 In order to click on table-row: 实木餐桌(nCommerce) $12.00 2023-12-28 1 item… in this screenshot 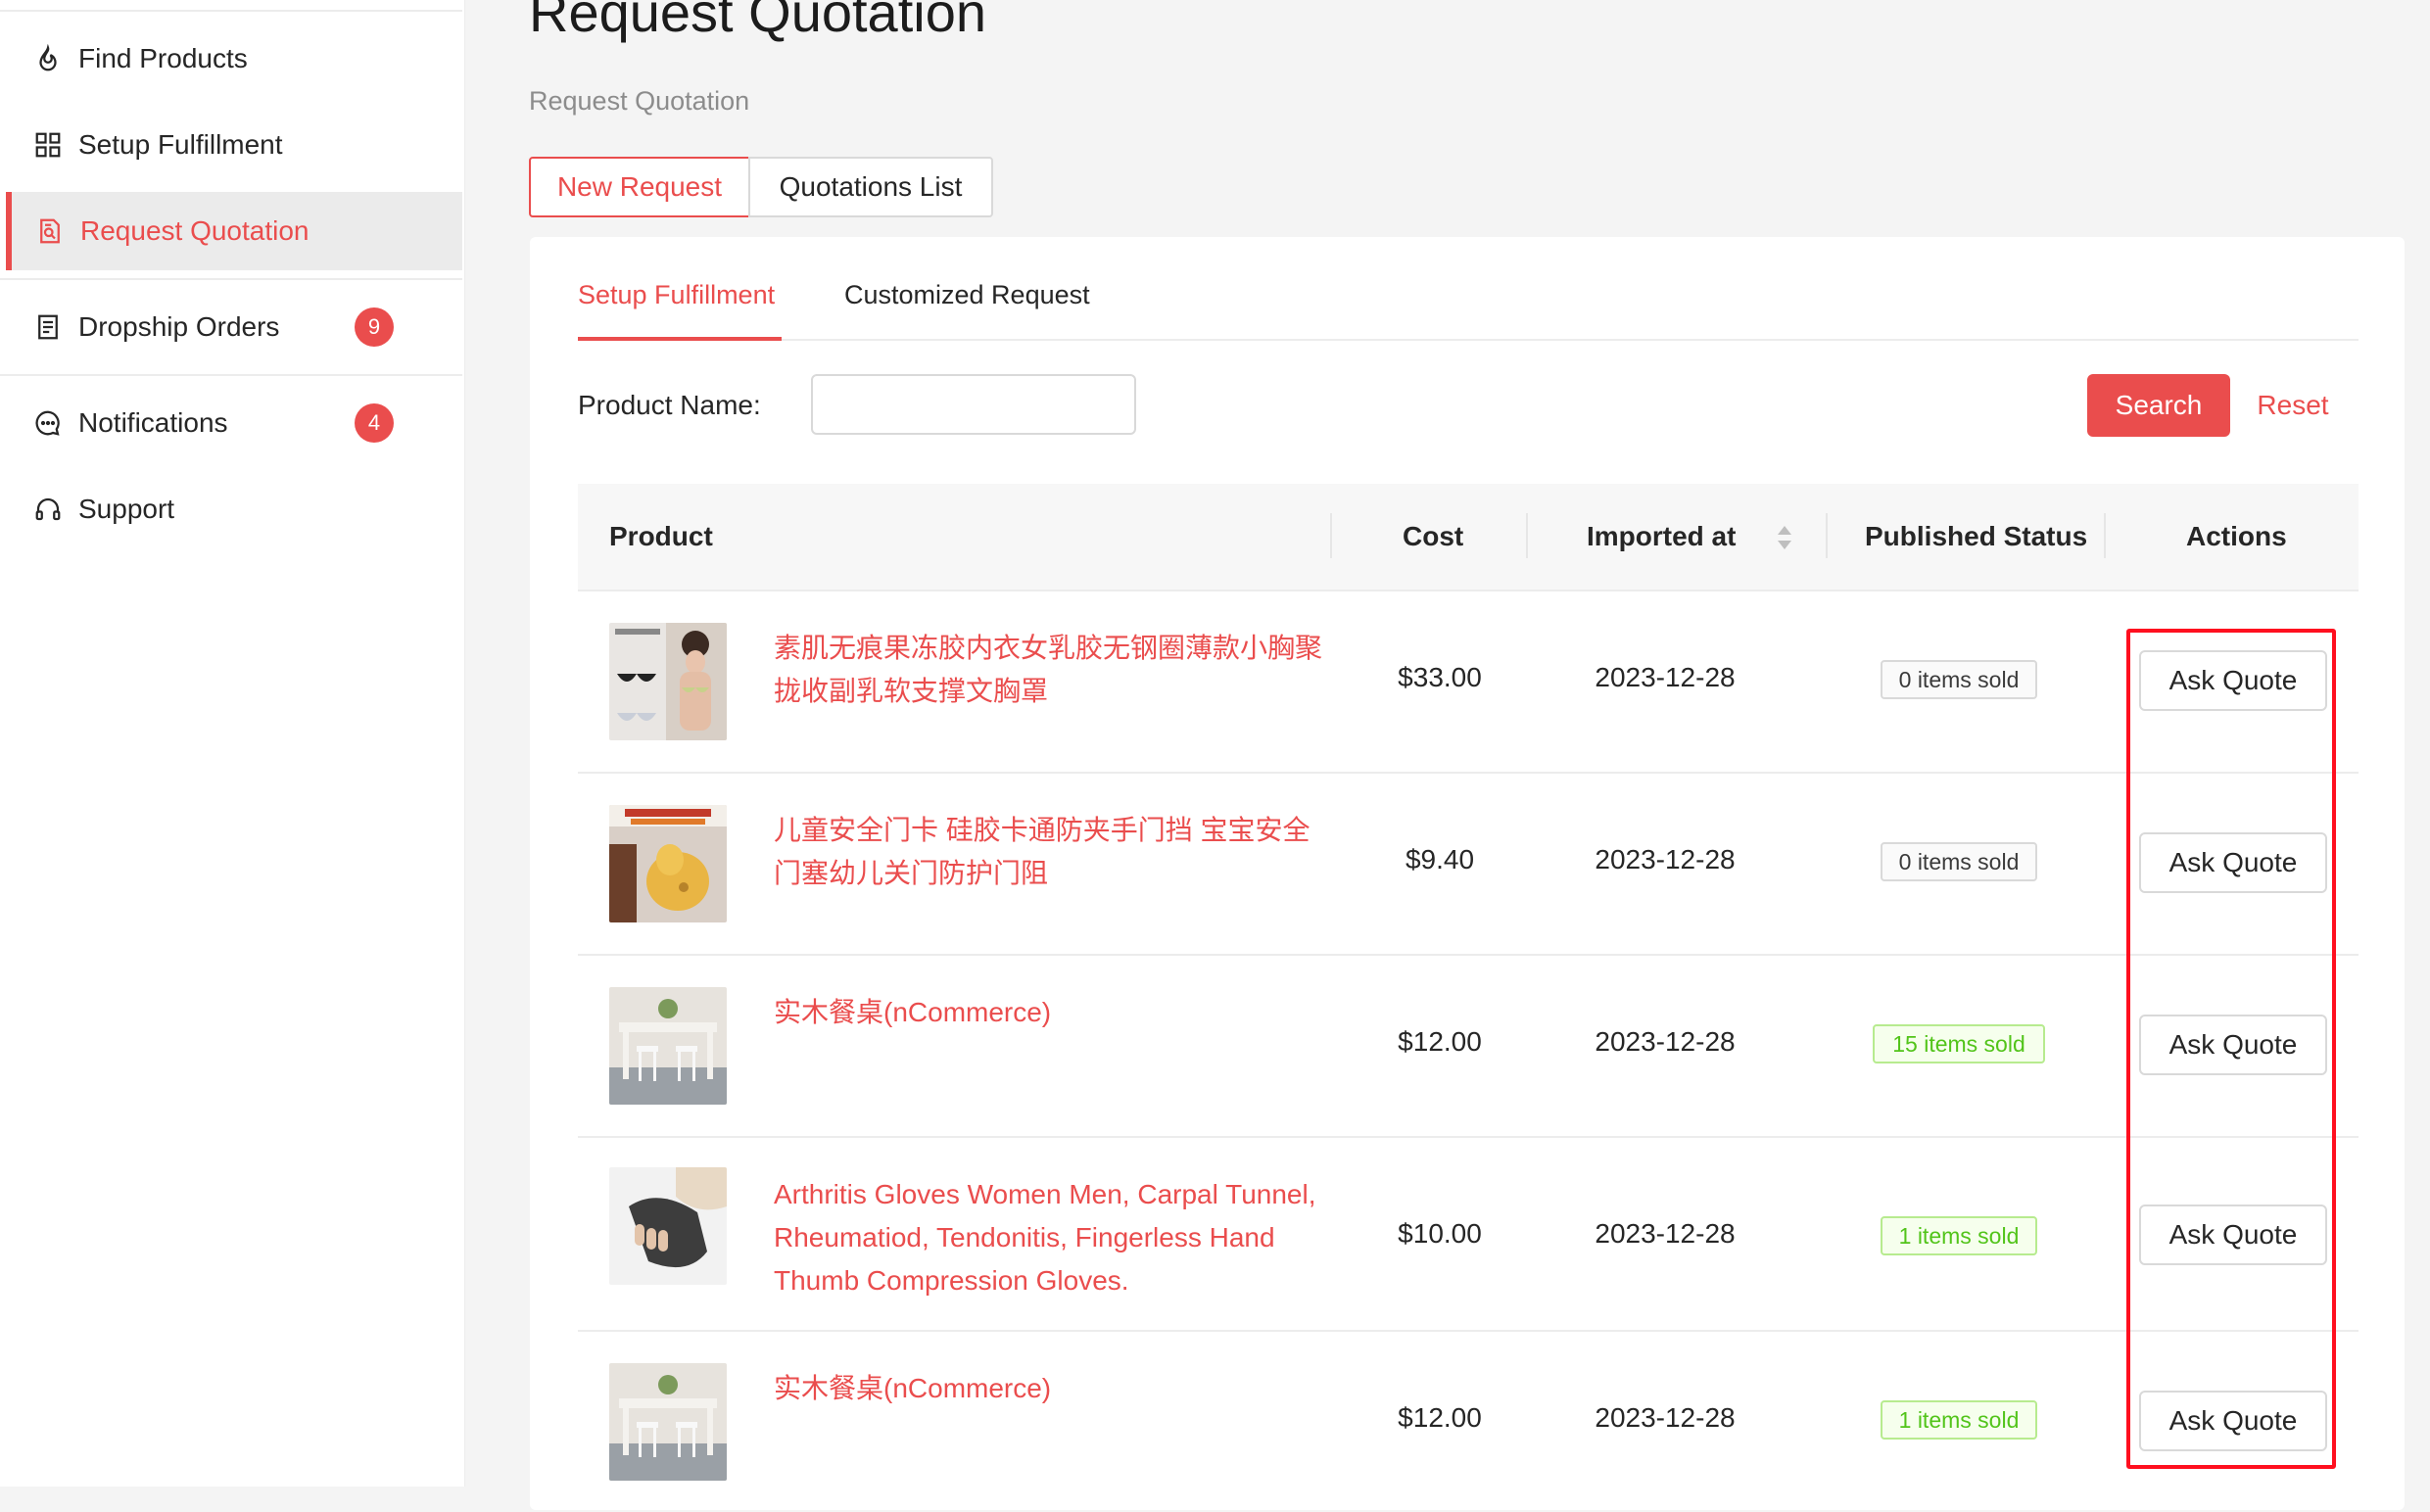, I will do `click(1468, 1422)`.